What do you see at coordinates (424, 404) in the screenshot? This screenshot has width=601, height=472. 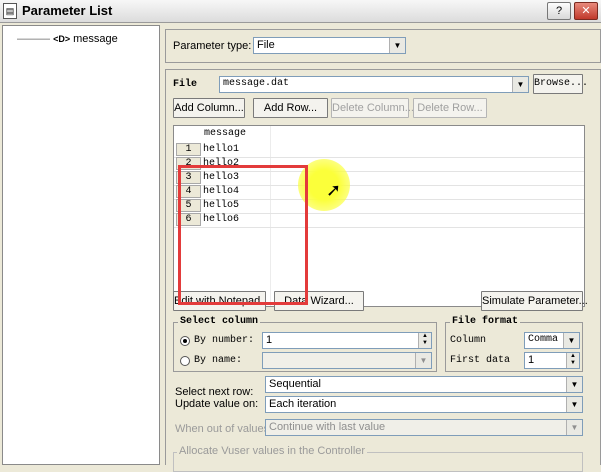 I see `update-value-select: Each iteration ▼` at bounding box center [424, 404].